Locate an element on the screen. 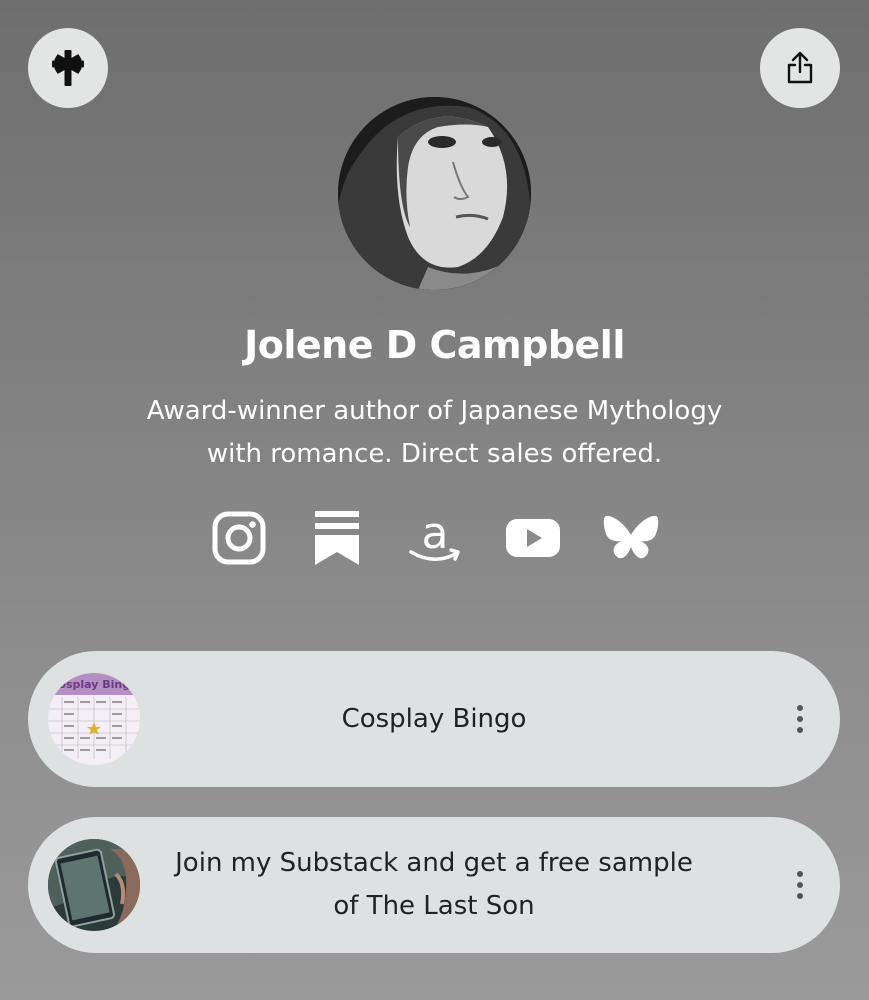 The width and height of the screenshot is (869, 1000). instagram-link is located at coordinates (239, 538).